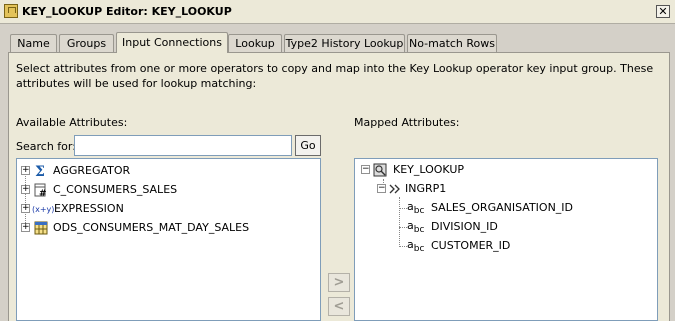  Describe the element at coordinates (394, 189) in the screenshot. I see `input-group-icon` at that location.